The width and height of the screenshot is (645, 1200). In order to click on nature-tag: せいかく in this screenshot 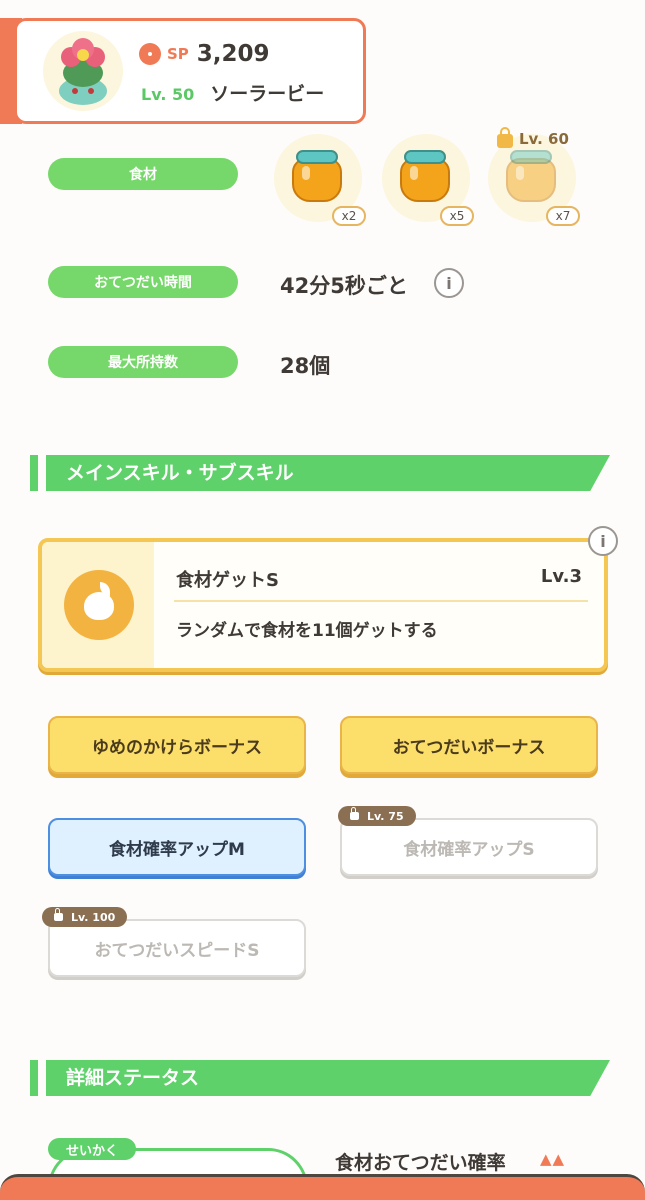, I will do `click(92, 1149)`.